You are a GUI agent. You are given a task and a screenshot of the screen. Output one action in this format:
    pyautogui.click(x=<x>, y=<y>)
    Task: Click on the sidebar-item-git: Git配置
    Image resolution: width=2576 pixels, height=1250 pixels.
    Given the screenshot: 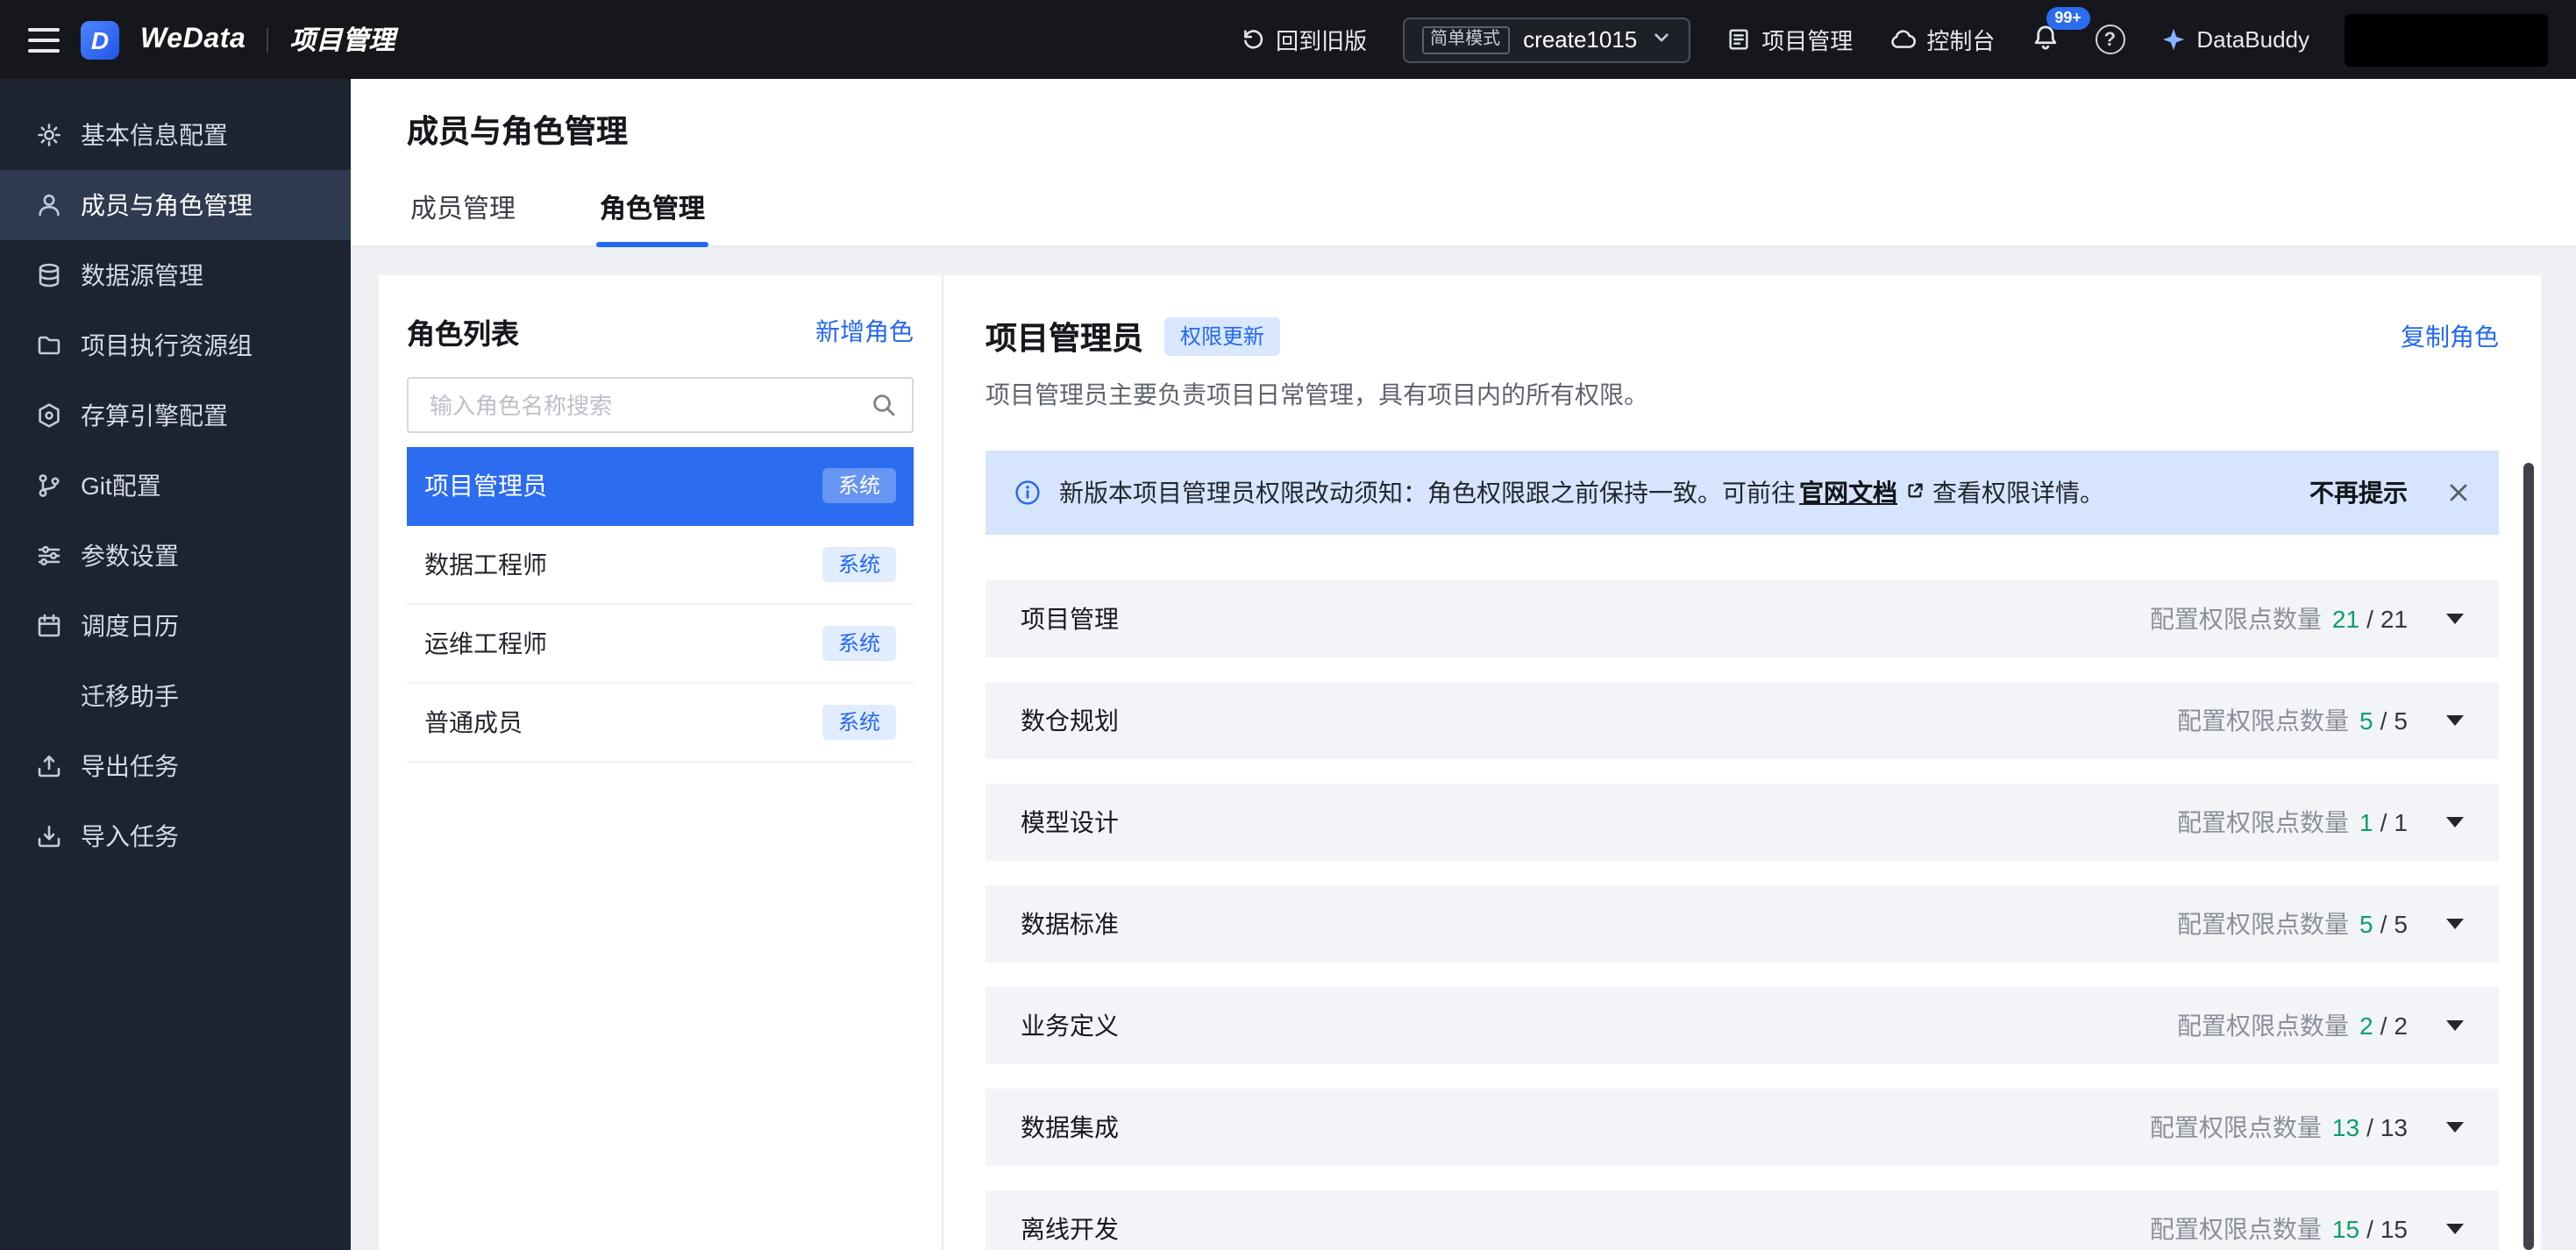 What is the action you would take?
    pyautogui.click(x=175, y=486)
    